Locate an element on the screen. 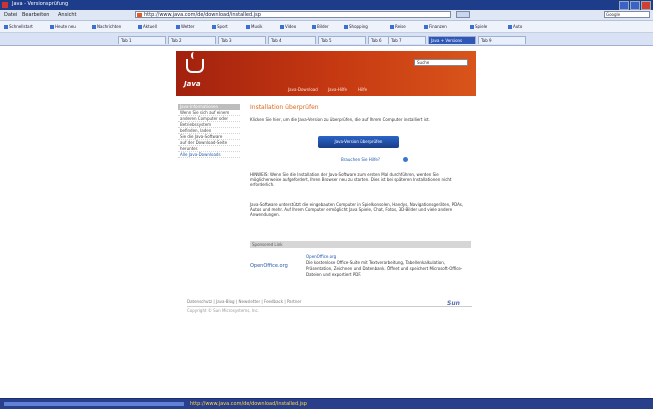  window-controls is located at coordinates (635, 5).